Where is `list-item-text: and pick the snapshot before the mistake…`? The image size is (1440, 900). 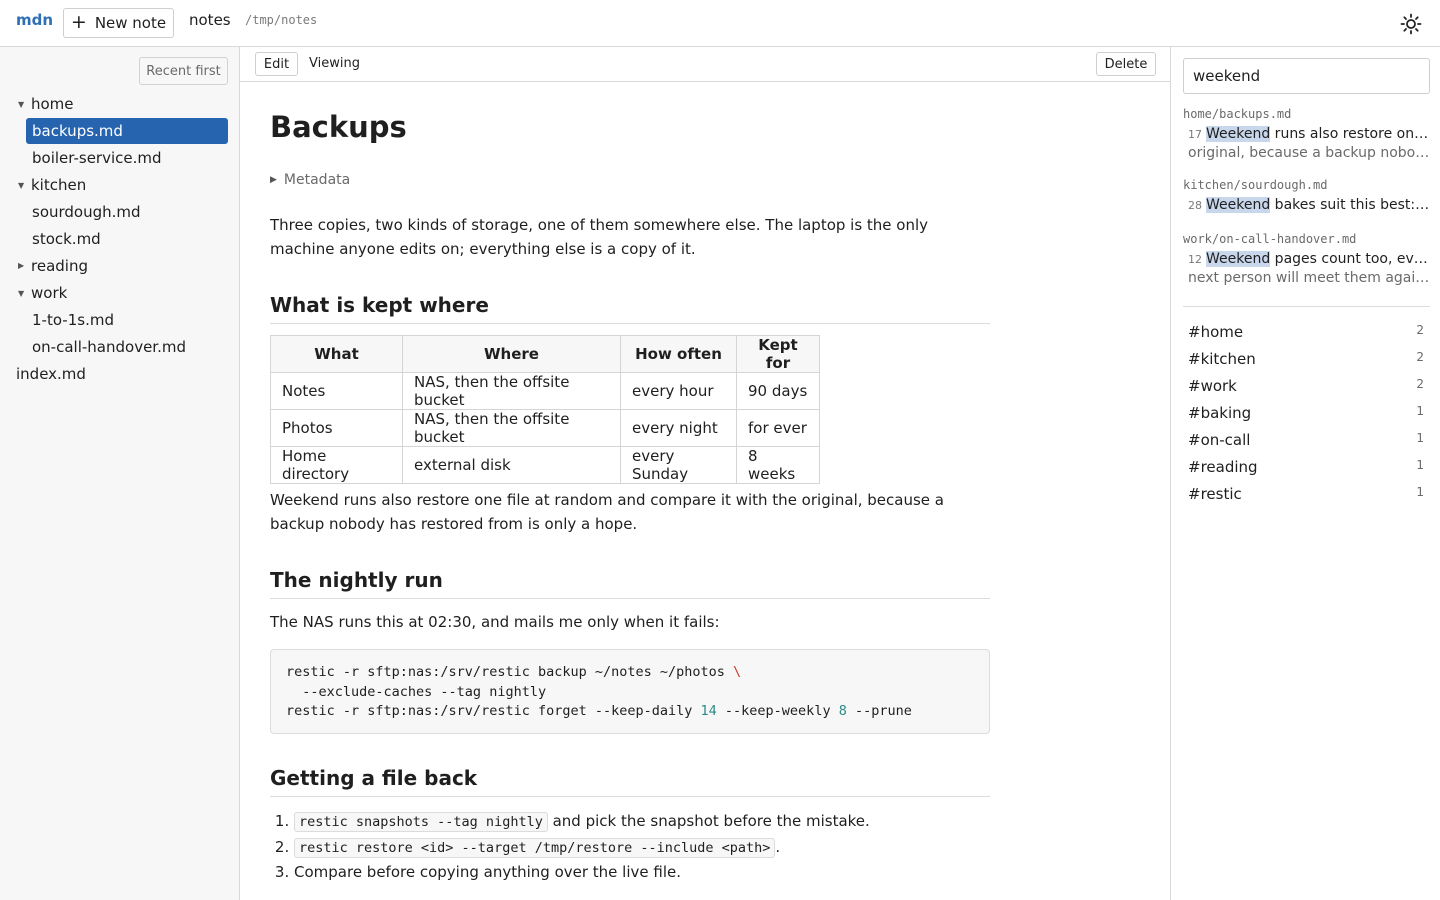 list-item-text: and pick the snapshot before the mistake… is located at coordinates (708, 821).